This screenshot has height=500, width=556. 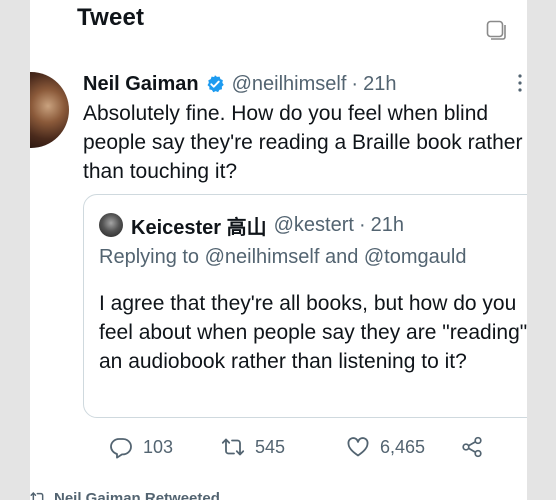 I want to click on vertical-ellipsis-icon, so click(x=520, y=83).